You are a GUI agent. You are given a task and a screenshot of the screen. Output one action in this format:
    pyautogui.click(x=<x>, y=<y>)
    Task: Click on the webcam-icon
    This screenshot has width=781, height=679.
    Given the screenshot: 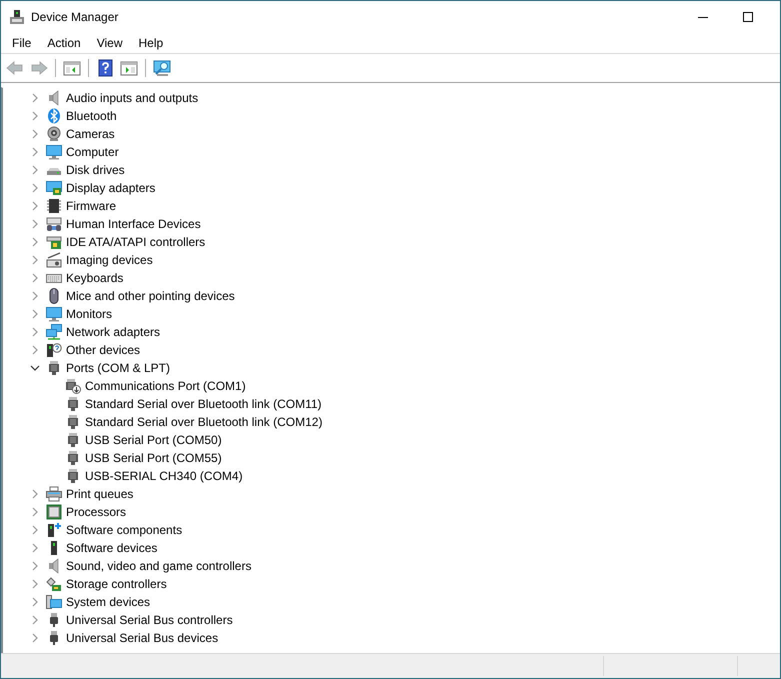 What is the action you would take?
    pyautogui.click(x=54, y=134)
    